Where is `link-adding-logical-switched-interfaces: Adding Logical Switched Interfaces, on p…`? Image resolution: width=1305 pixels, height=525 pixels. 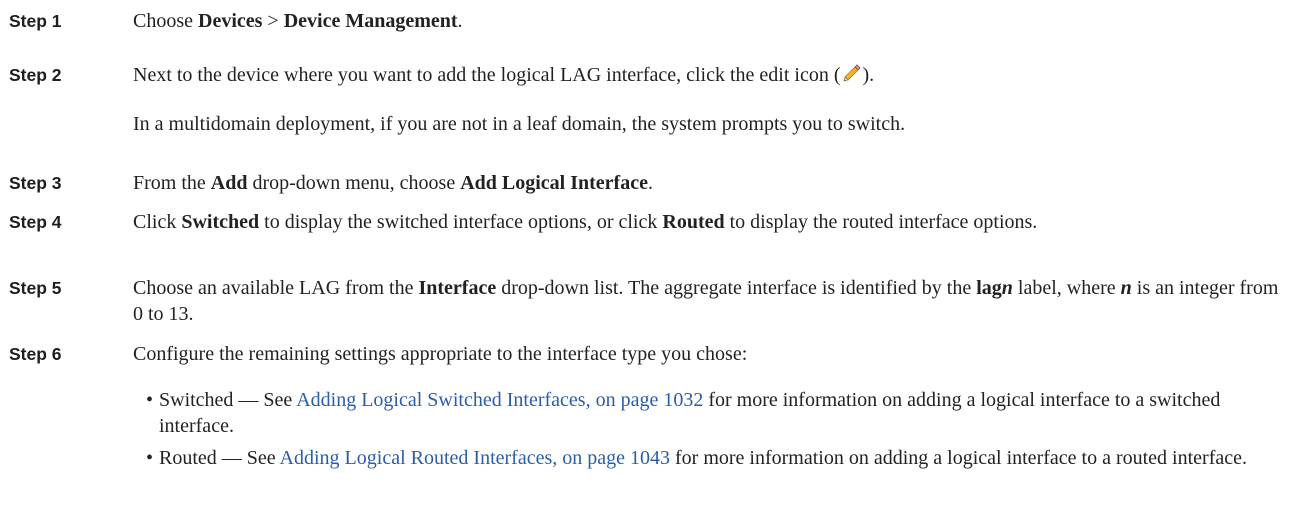
link-adding-logical-switched-interfaces: Adding Logical Switched Interfaces, on p… is located at coordinates (499, 400).